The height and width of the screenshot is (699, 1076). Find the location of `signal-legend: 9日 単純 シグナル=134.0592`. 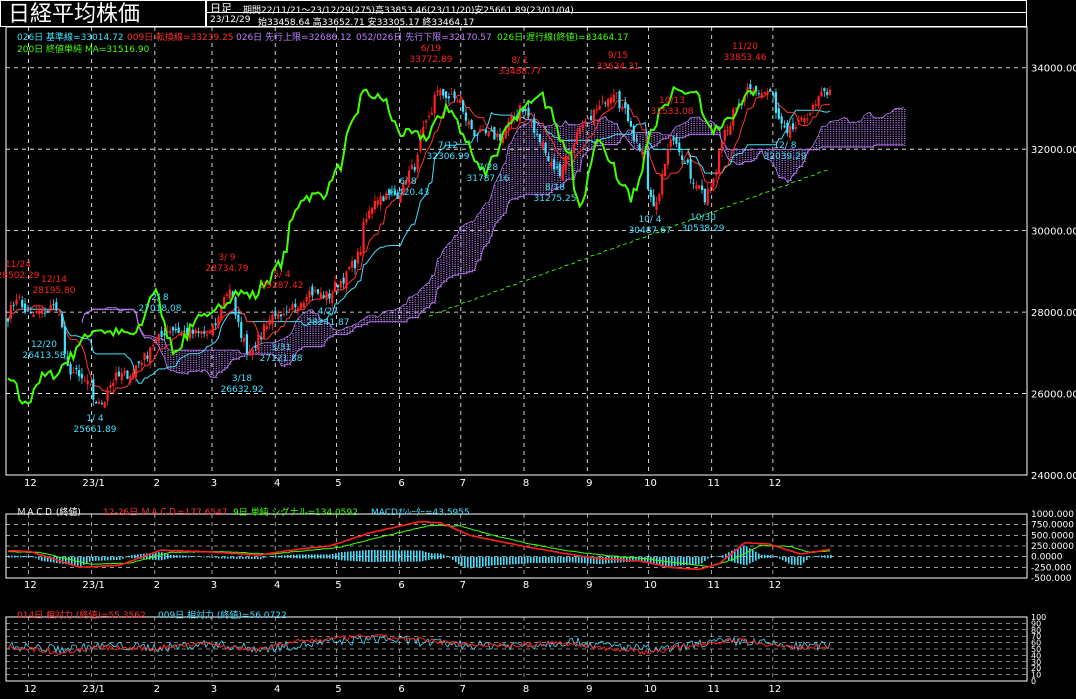

signal-legend: 9日 単純 シグナル=134.0592 is located at coordinates (295, 513).